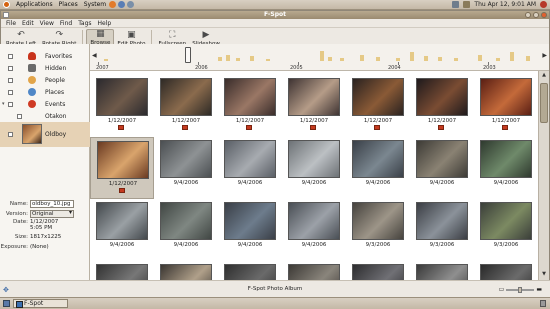 The width and height of the screenshot is (550, 309). What do you see at coordinates (544, 275) in the screenshot?
I see `scroll-down-icon: ▼` at bounding box center [544, 275].